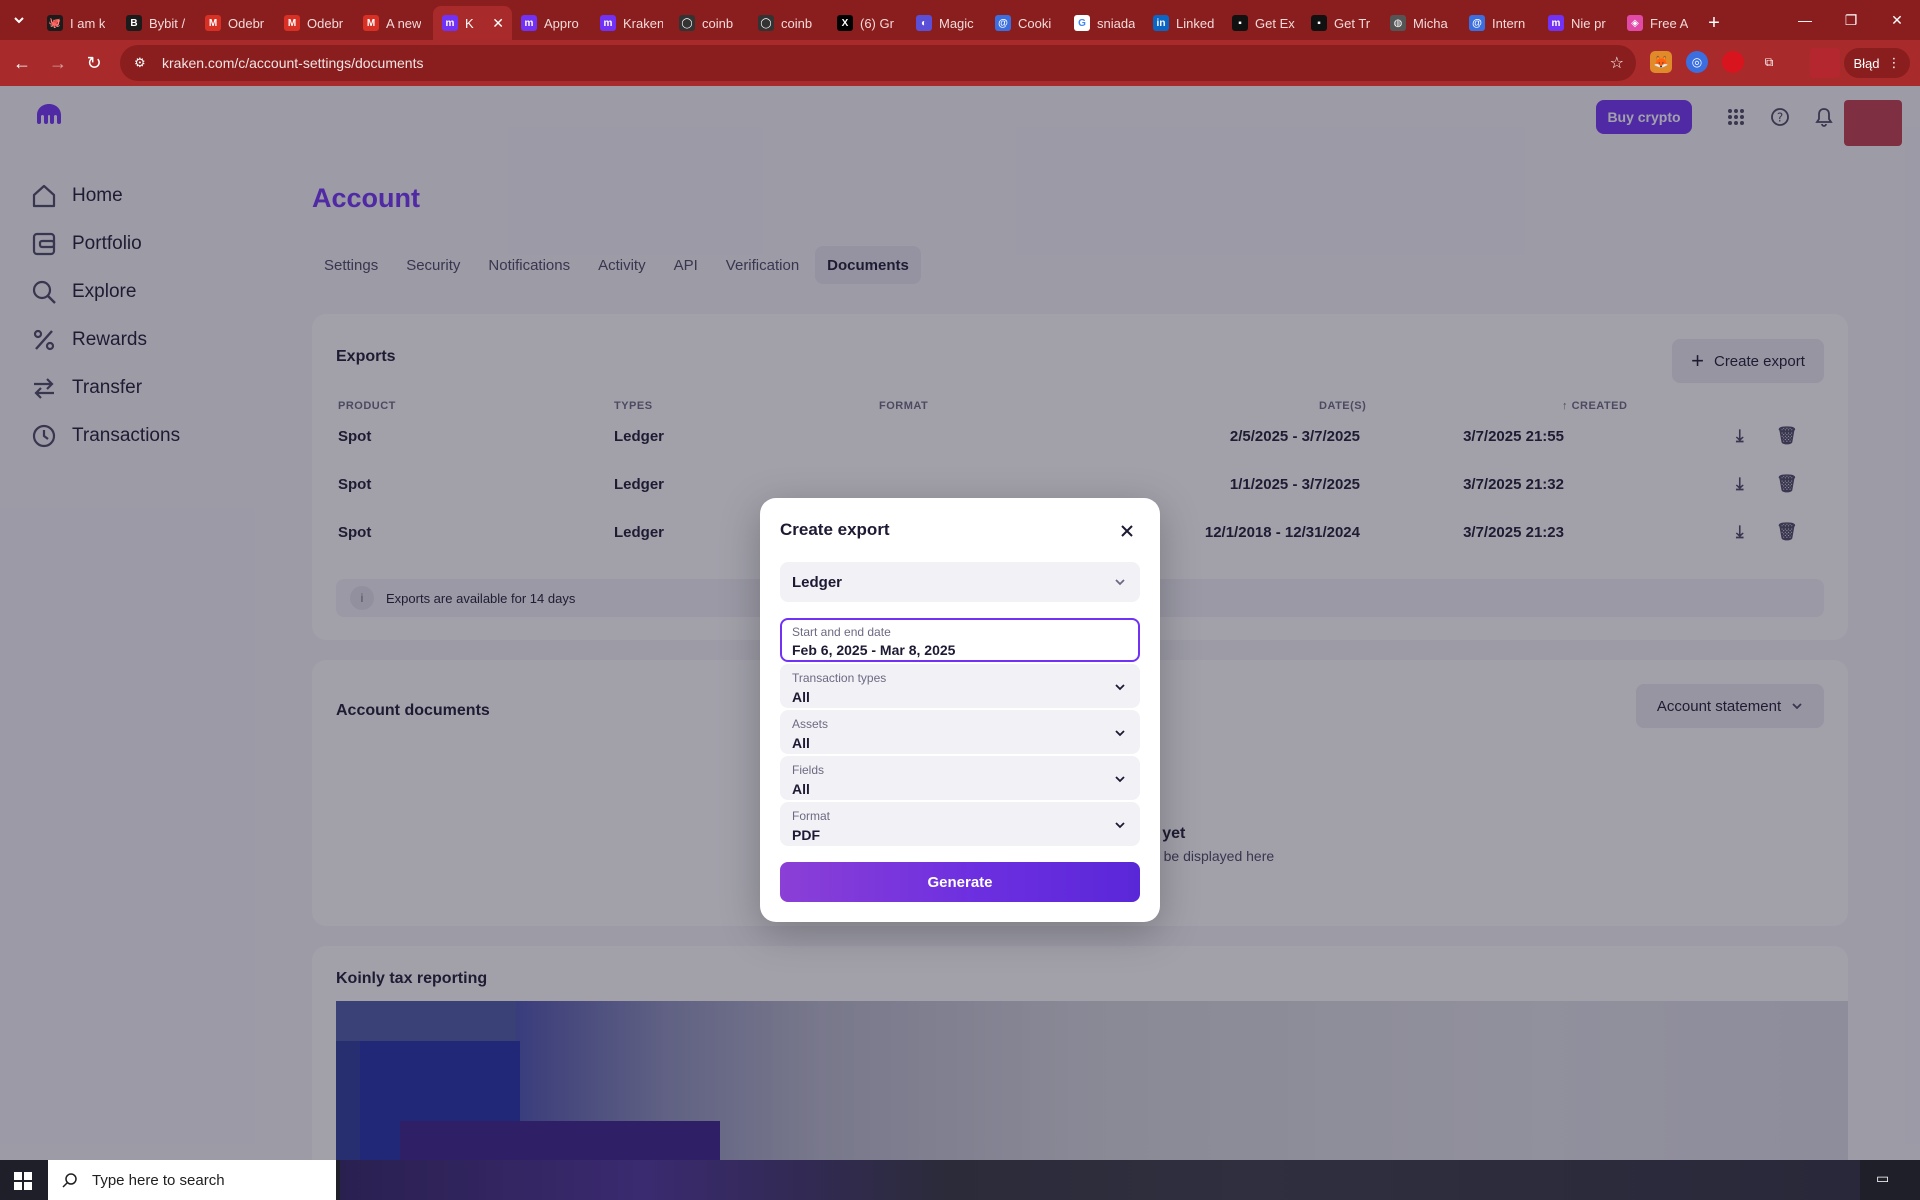 This screenshot has height=1200, width=1920. Describe the element at coordinates (498, 23) in the screenshot. I see `tab-close-icon: ✕` at that location.